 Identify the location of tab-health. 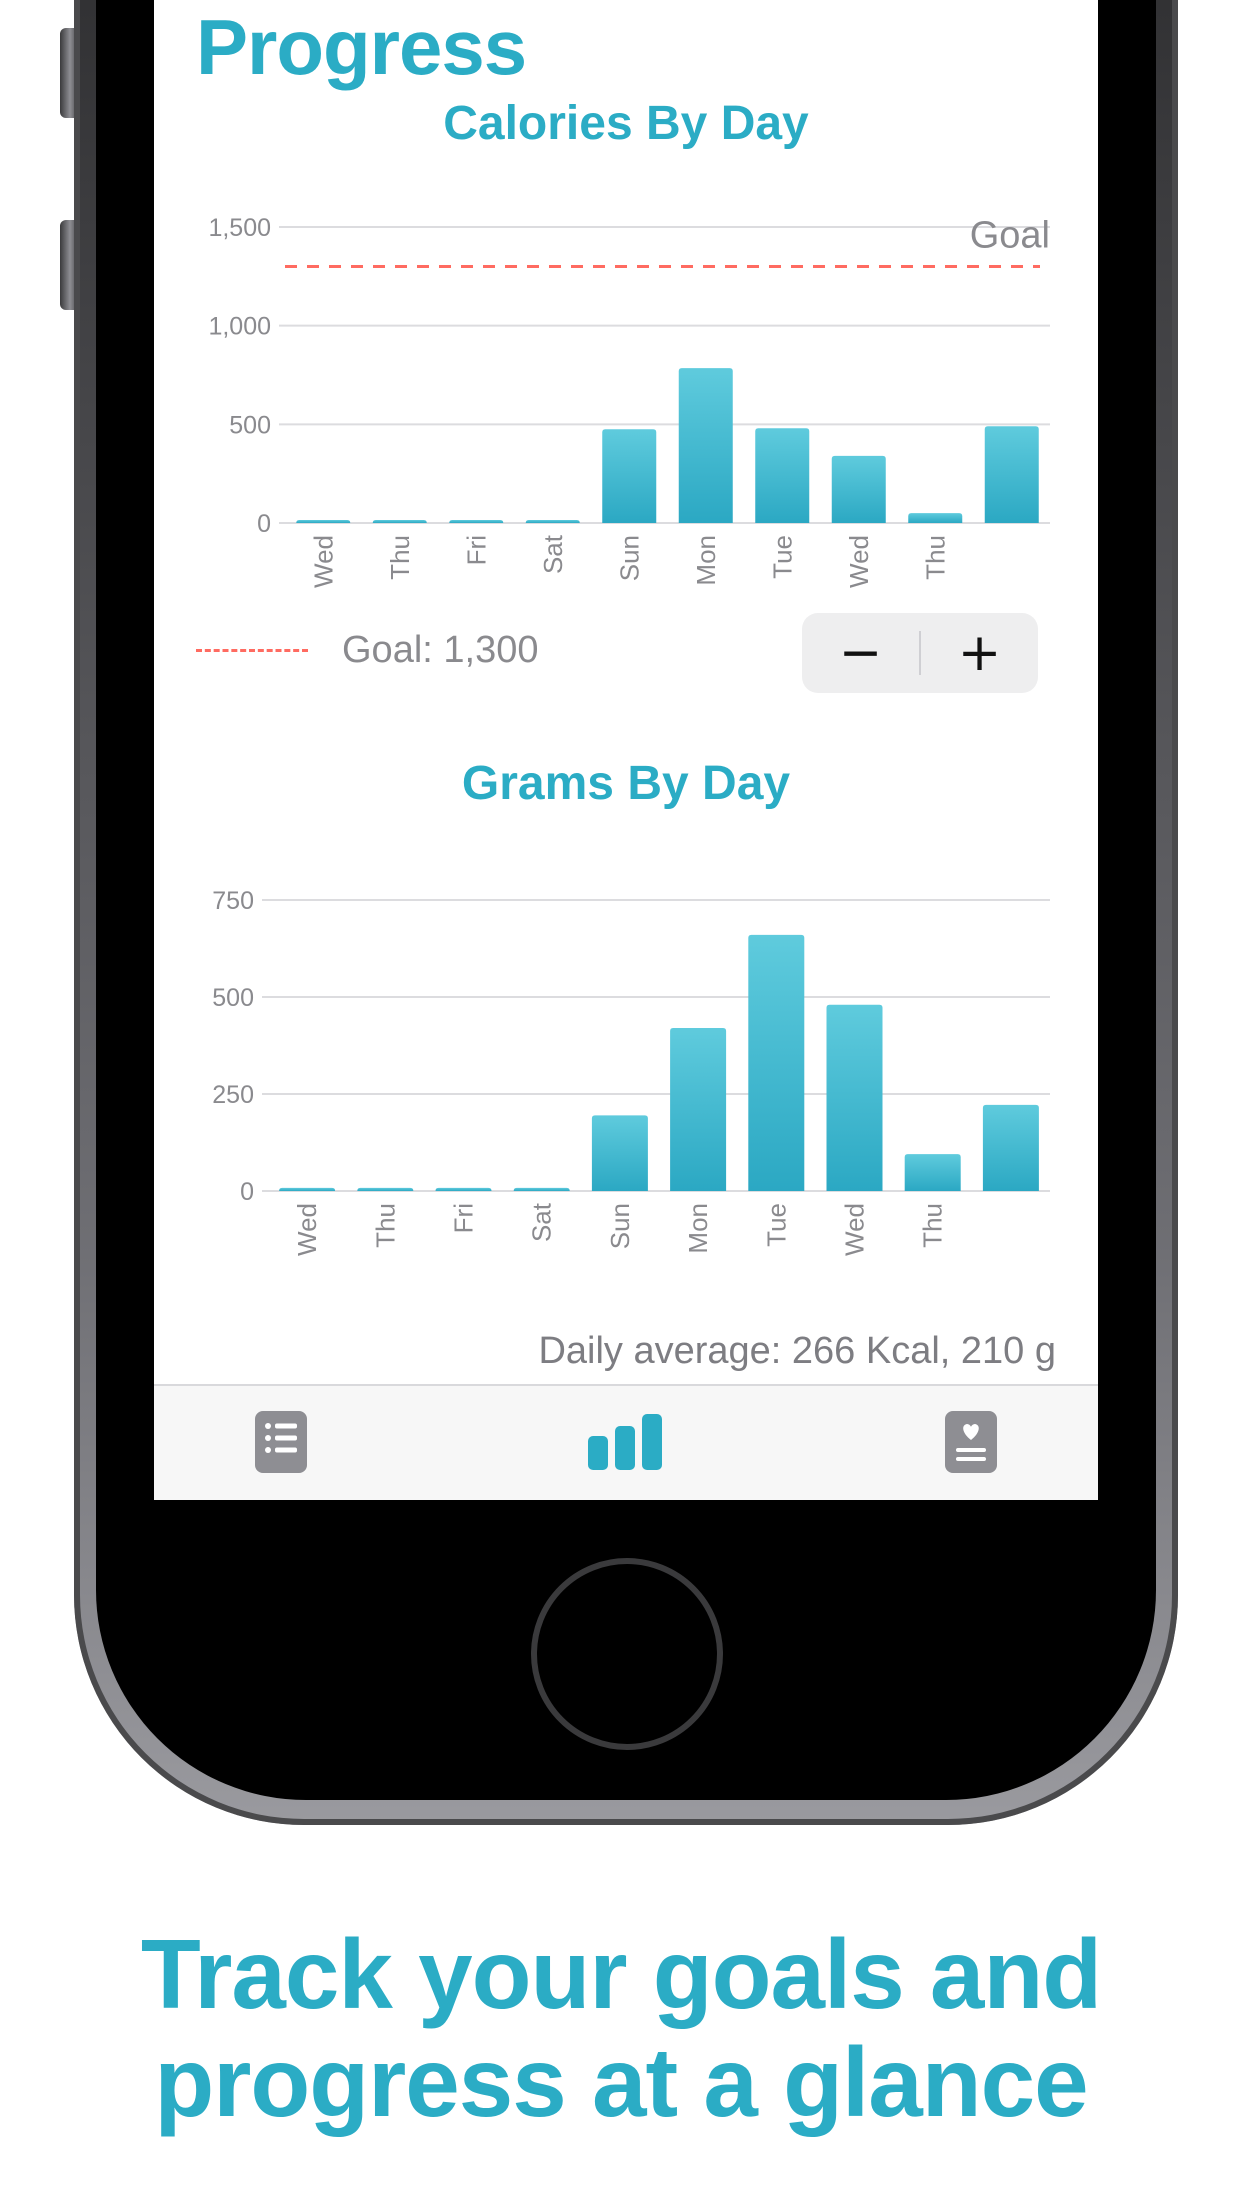
(971, 1442).